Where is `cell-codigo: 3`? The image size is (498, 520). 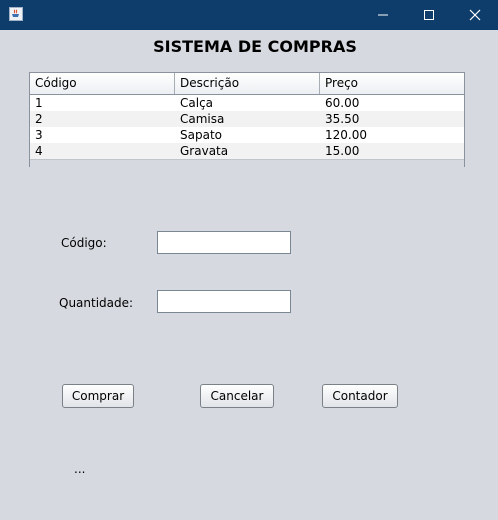 cell-codigo: 3 is located at coordinates (39, 135).